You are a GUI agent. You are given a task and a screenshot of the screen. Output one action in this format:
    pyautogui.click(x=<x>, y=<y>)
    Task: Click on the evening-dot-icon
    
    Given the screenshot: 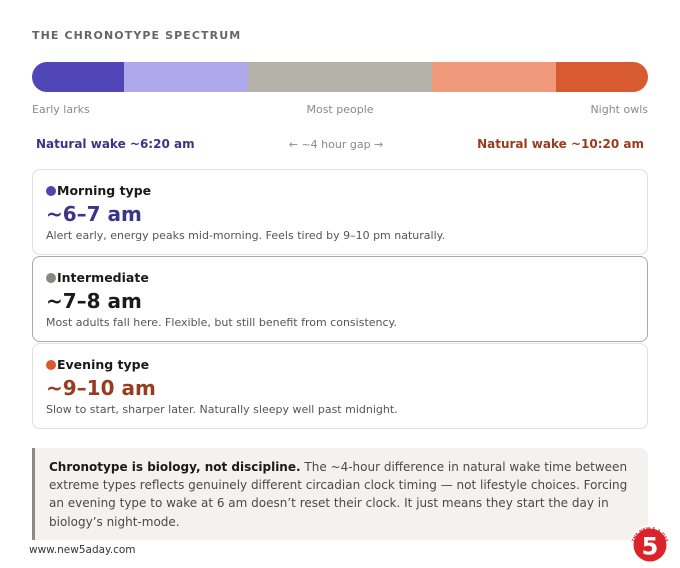 What is the action you would take?
    pyautogui.click(x=51, y=364)
    